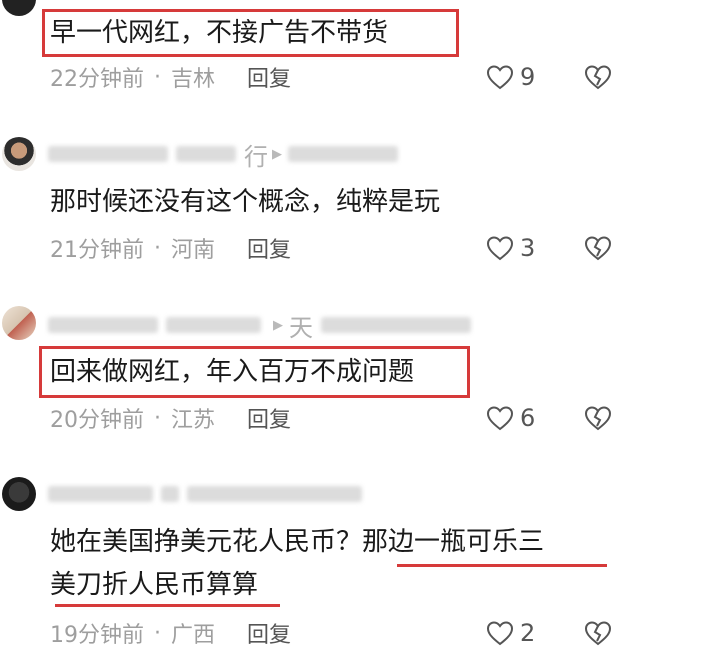 The image size is (718, 667). Describe the element at coordinates (256, 156) in the screenshot. I see `username-visible-part: 行` at that location.